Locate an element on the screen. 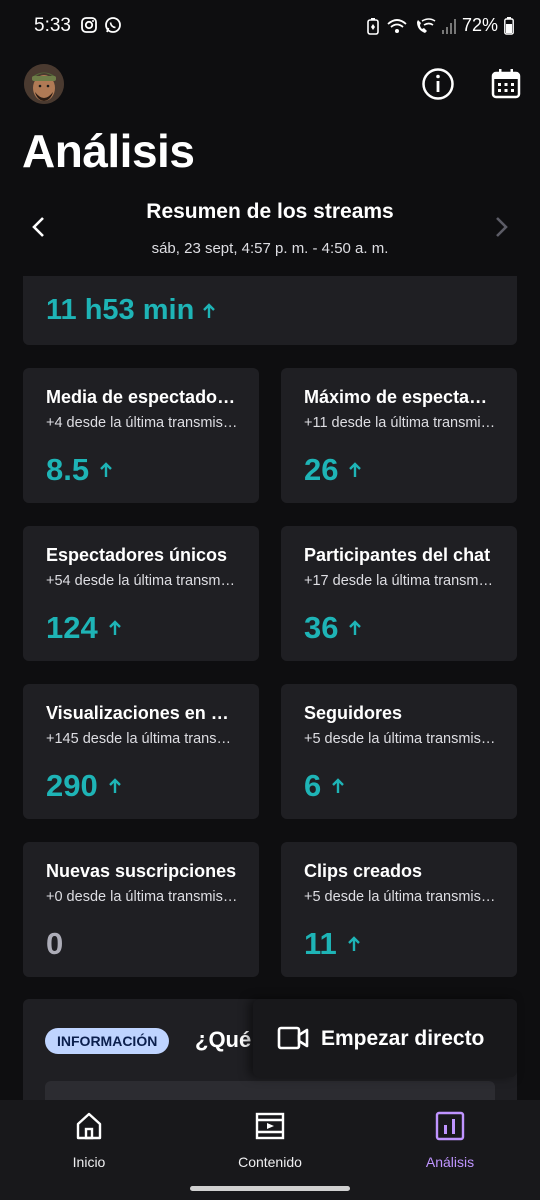 Image resolution: width=540 pixels, height=1200 pixels. instagram-icon is located at coordinates (89, 25).